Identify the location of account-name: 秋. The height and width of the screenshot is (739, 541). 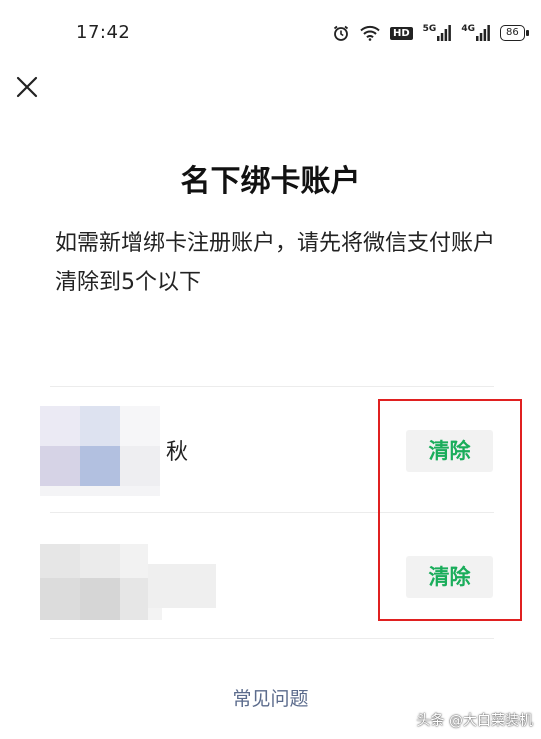
(177, 452).